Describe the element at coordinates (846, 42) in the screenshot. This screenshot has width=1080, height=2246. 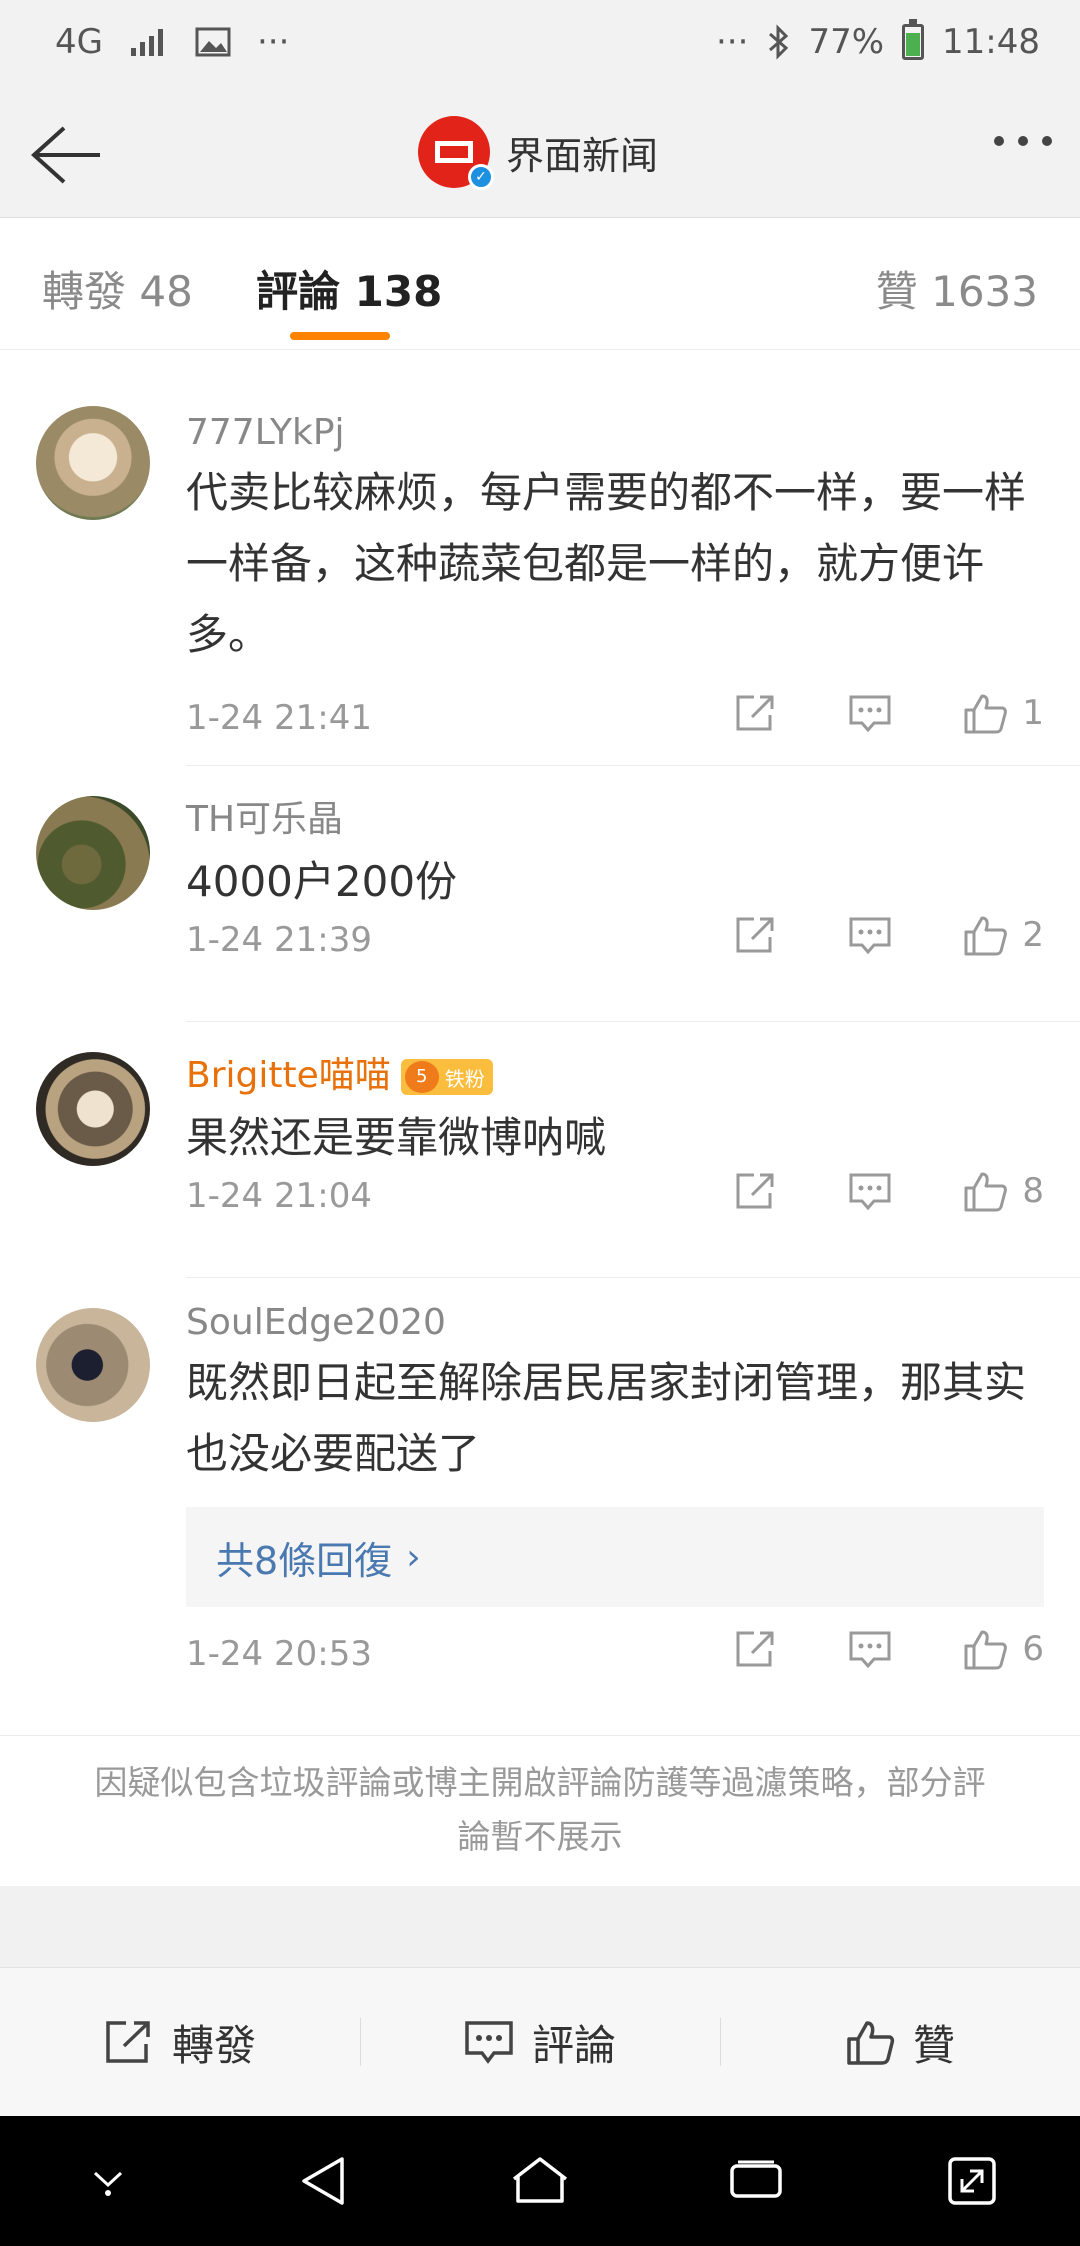
I see `battery-percent: 77%` at that location.